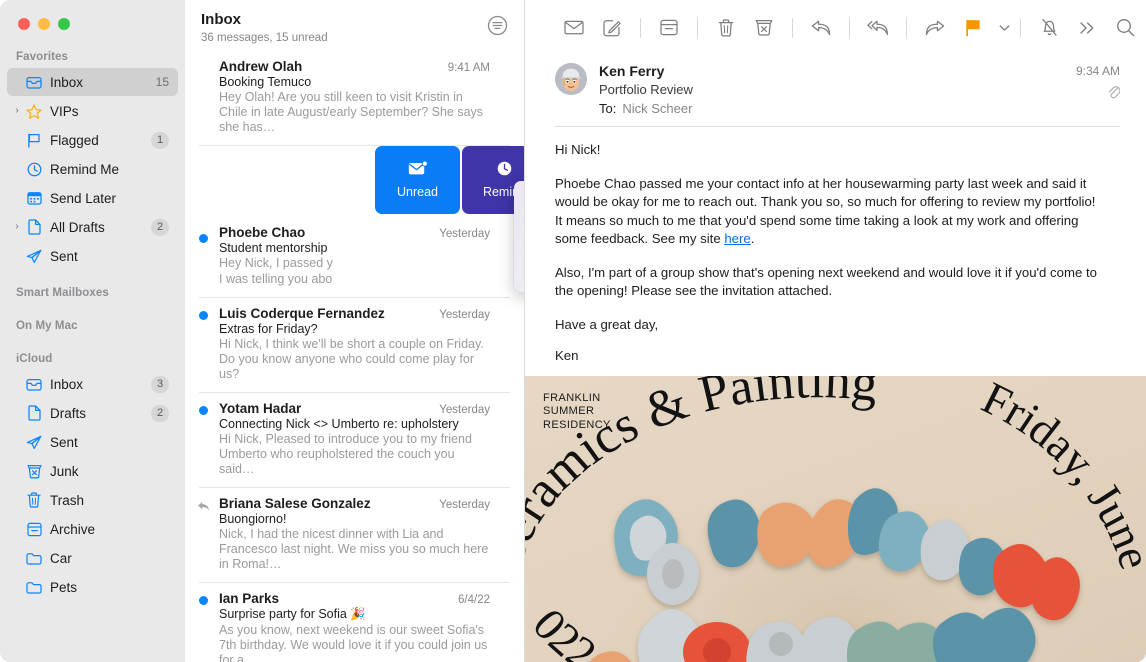 This screenshot has width=1146, height=662. I want to click on portfolio-link: here, so click(737, 238).